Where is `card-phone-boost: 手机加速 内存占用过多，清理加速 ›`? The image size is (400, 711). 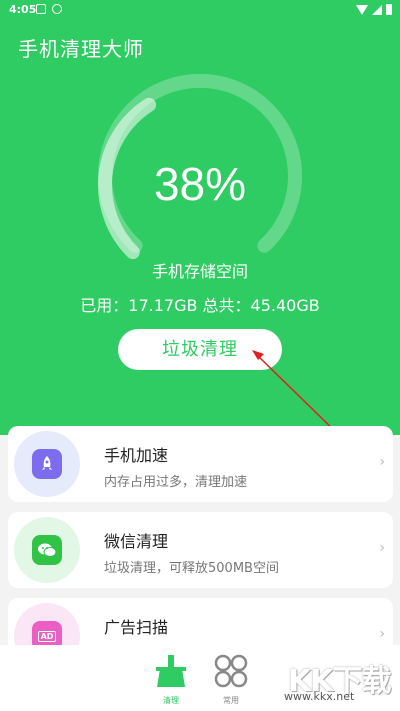
card-phone-boost: 手机加速 内存占用过多，清理加速 › is located at coordinates (200, 464).